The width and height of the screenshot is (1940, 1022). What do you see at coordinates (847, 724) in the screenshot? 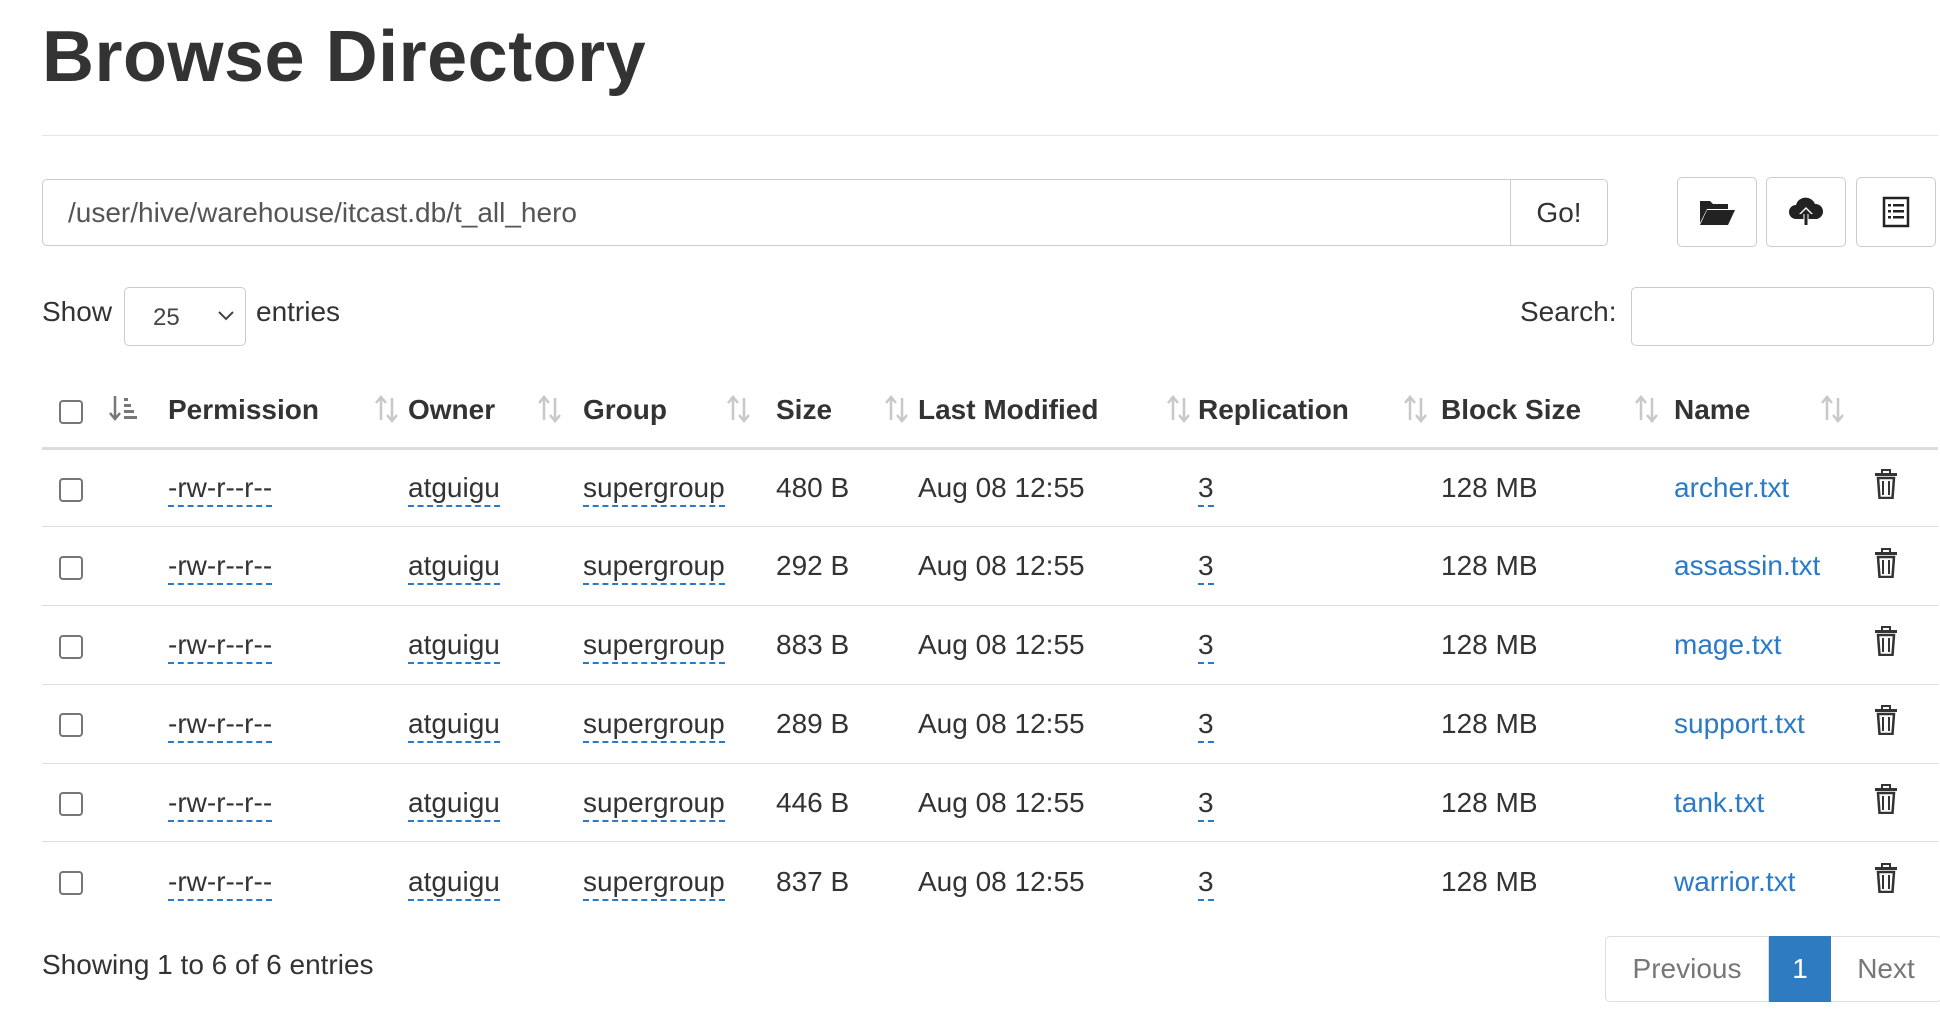
I see `size-cell: 289 B` at bounding box center [847, 724].